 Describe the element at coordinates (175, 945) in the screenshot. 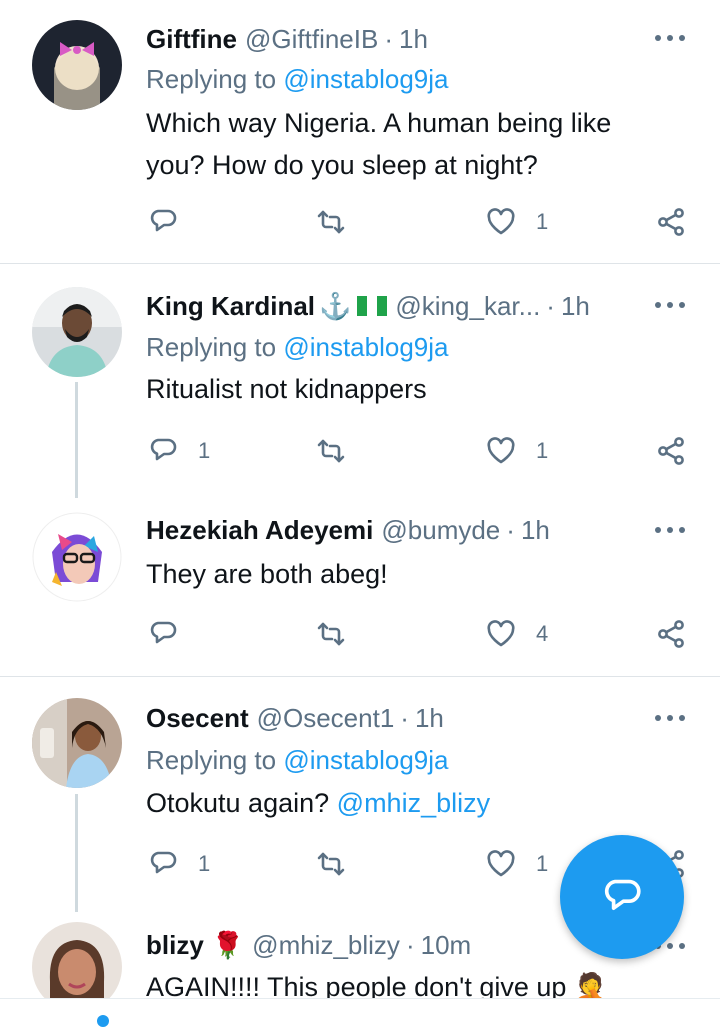

I see `display-name: blizy` at that location.